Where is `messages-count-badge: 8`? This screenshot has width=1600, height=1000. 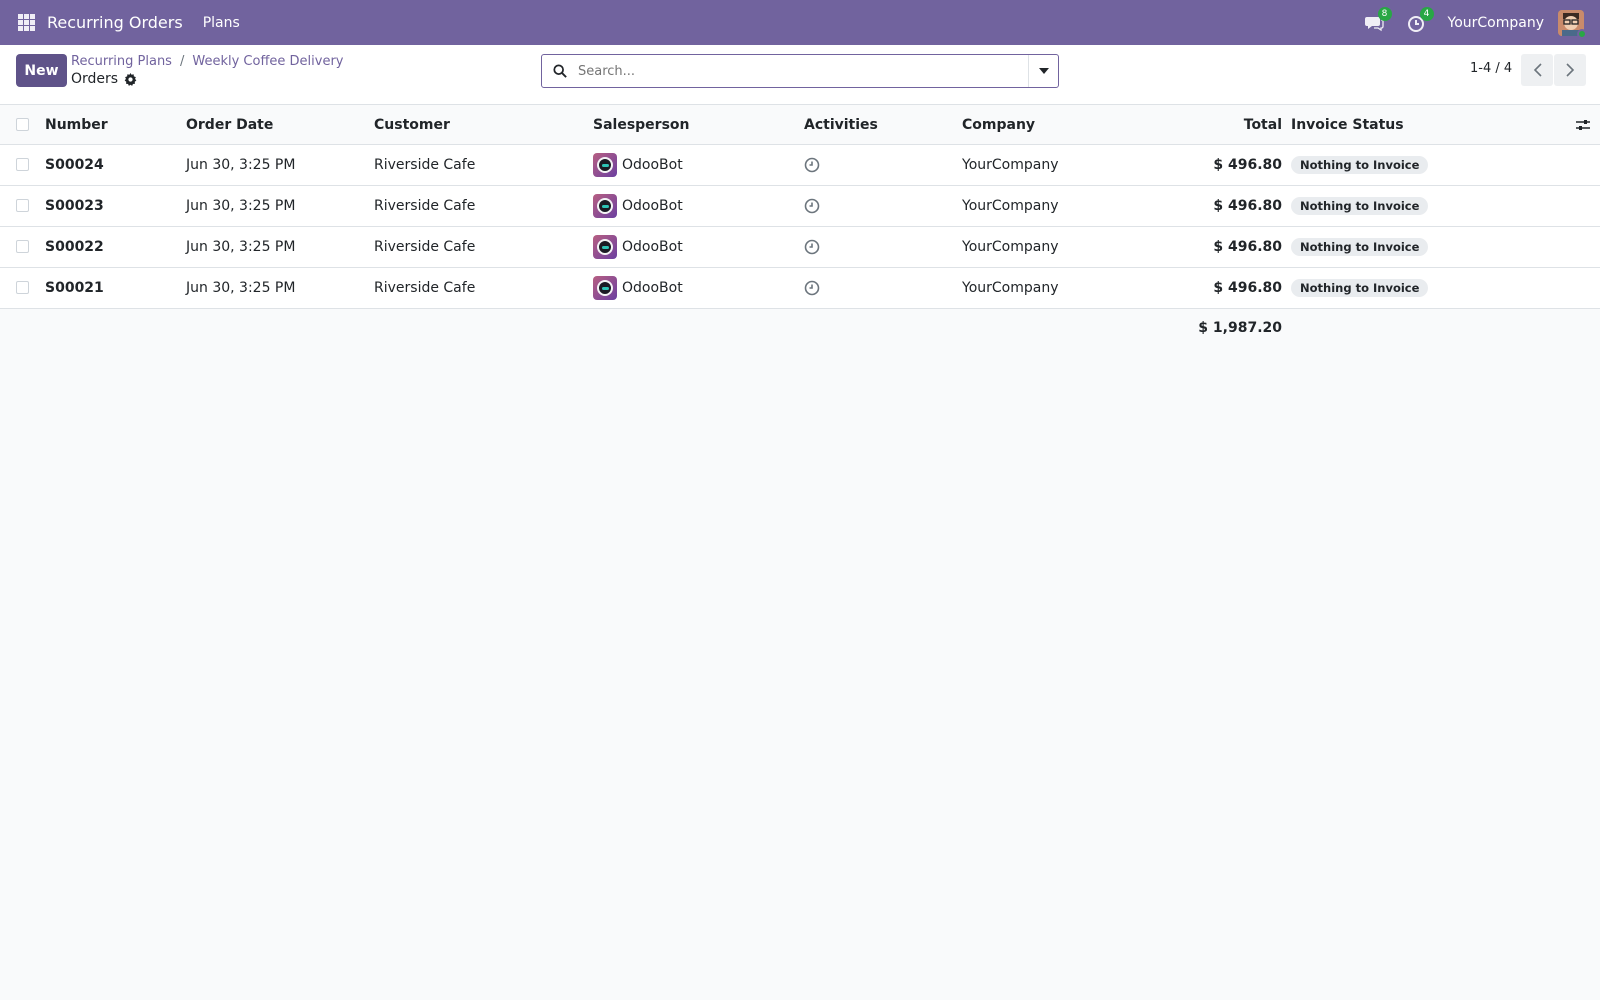
messages-count-badge: 8 is located at coordinates (1384, 13).